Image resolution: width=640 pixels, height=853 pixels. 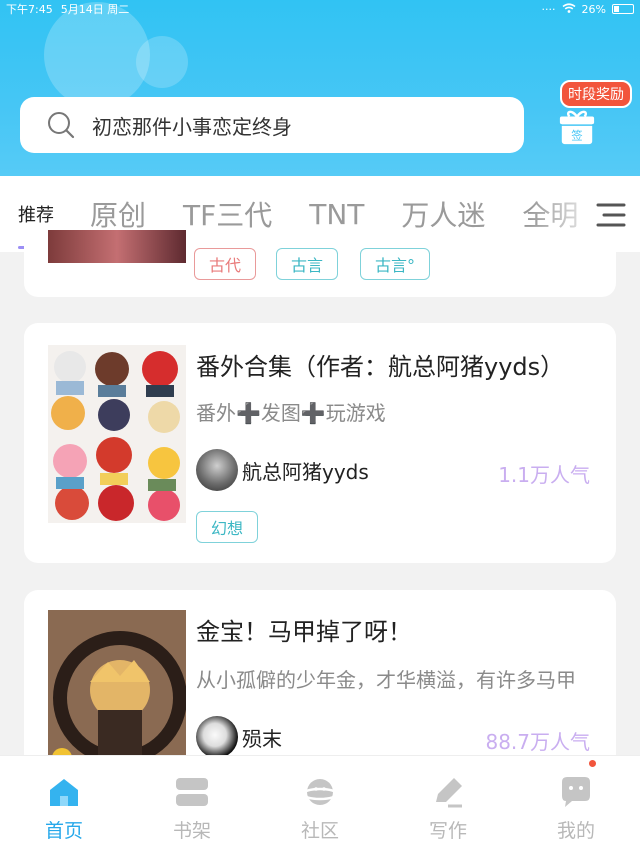 What do you see at coordinates (227, 214) in the screenshot?
I see `tab-tf-gen3: TF三代` at bounding box center [227, 214].